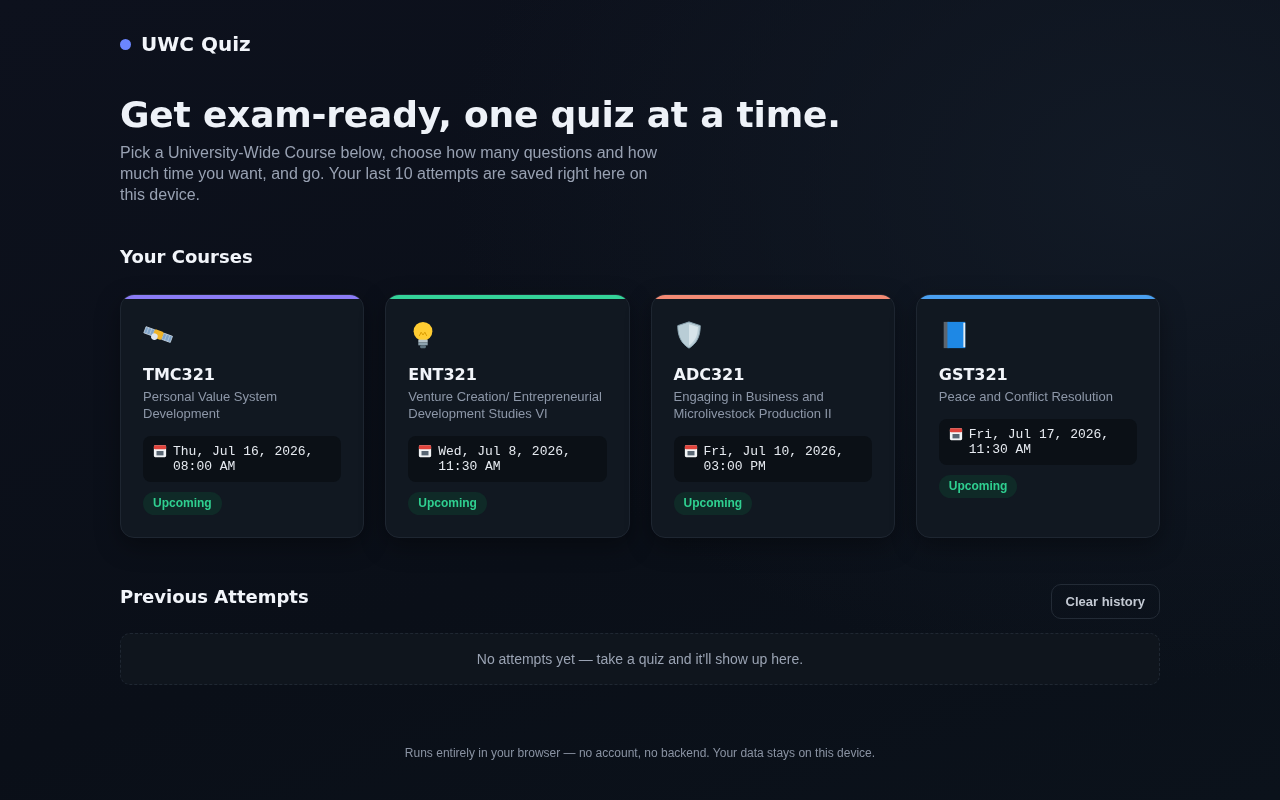  I want to click on course-card: ENT321 Venture Creation/ Entrepreneurial Development Studies VI Wed, Jul 8, 2026, 11:30 AM Upcoming, so click(507, 416).